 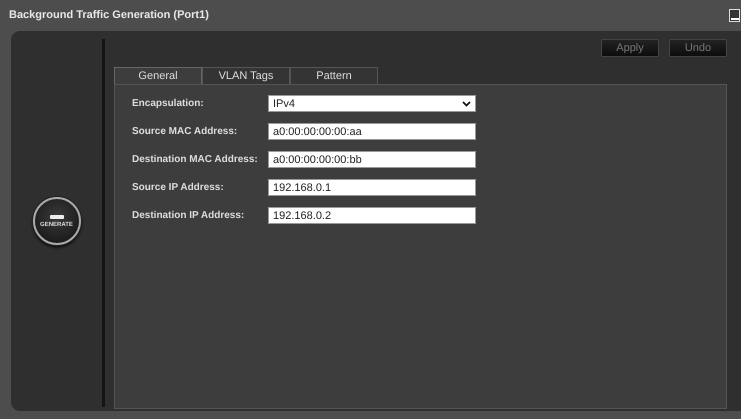 I want to click on field-label: Source IP Address:, so click(x=178, y=187).